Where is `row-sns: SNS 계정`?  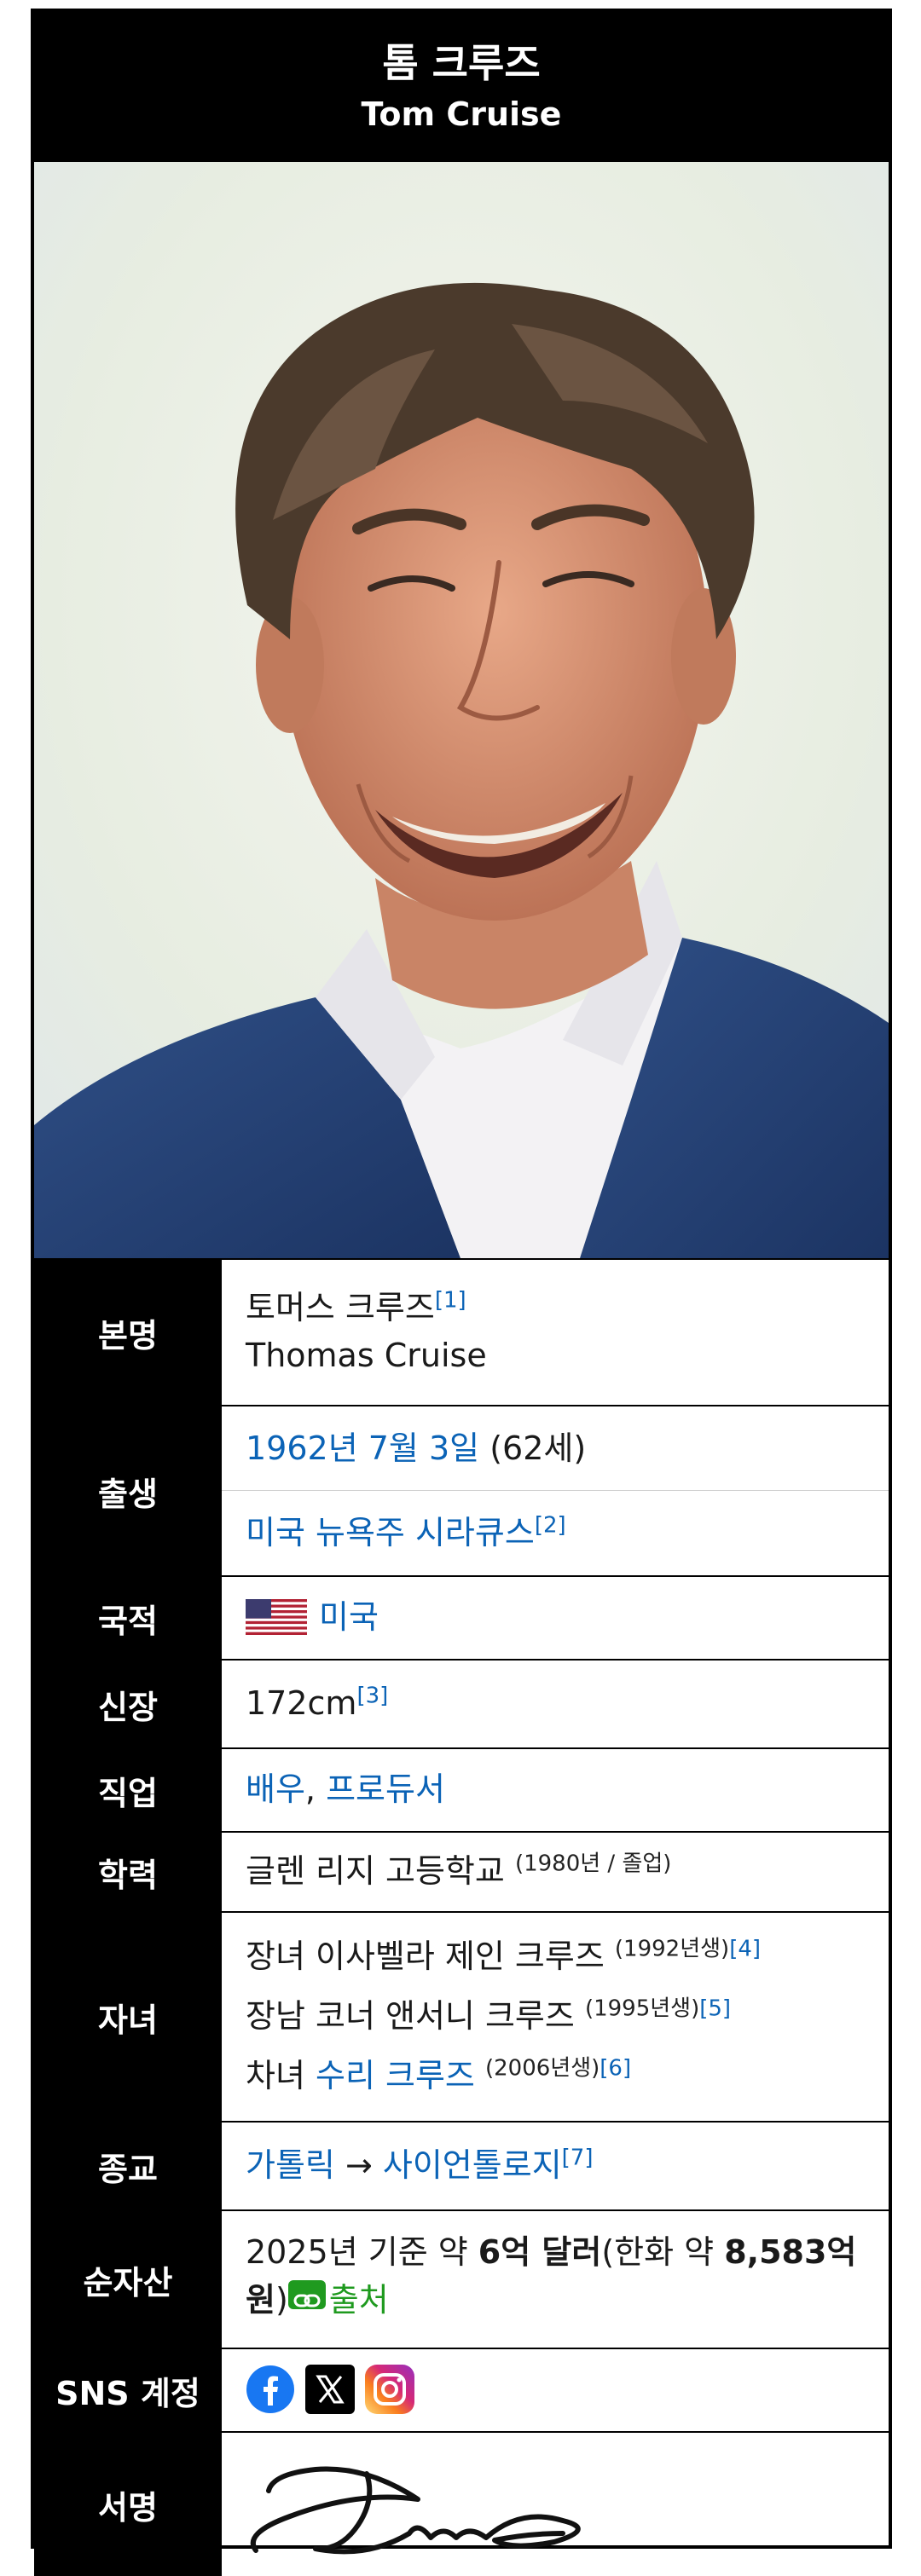
row-sns: SNS 계정 is located at coordinates (461, 2389).